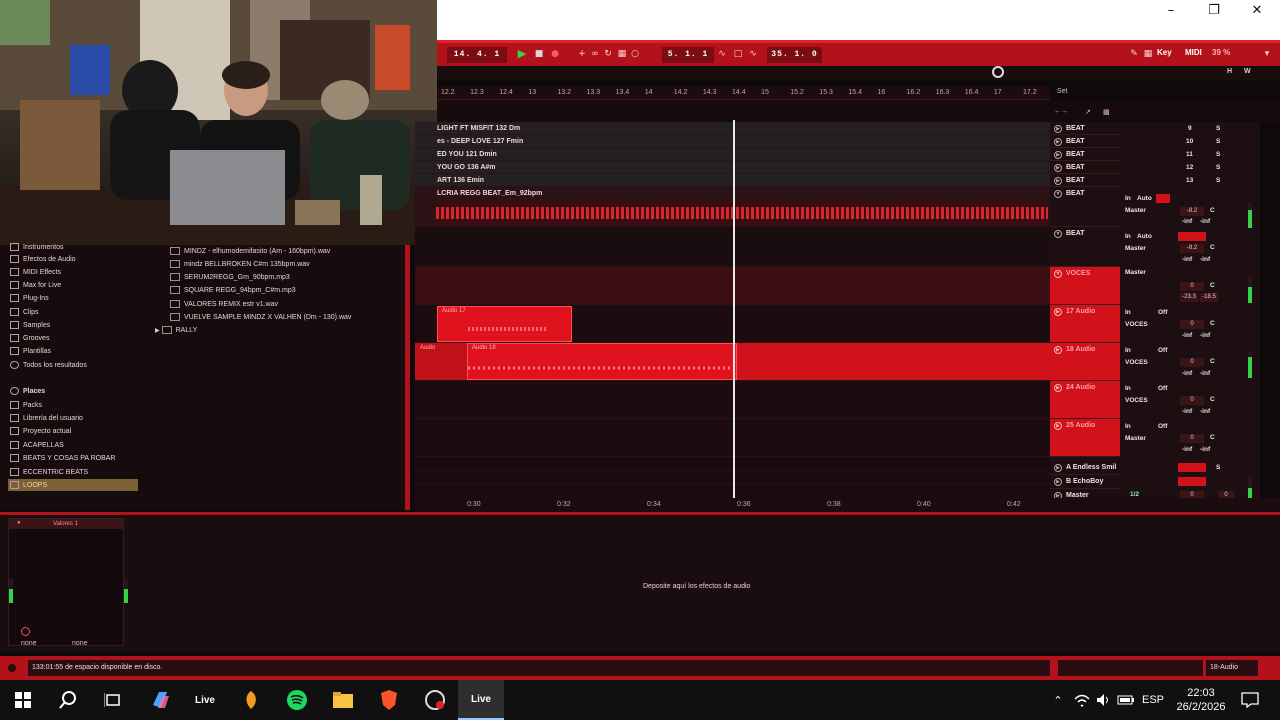 The width and height of the screenshot is (1280, 720). What do you see at coordinates (555, 54) in the screenshot?
I see `record-icon: ●` at bounding box center [555, 54].